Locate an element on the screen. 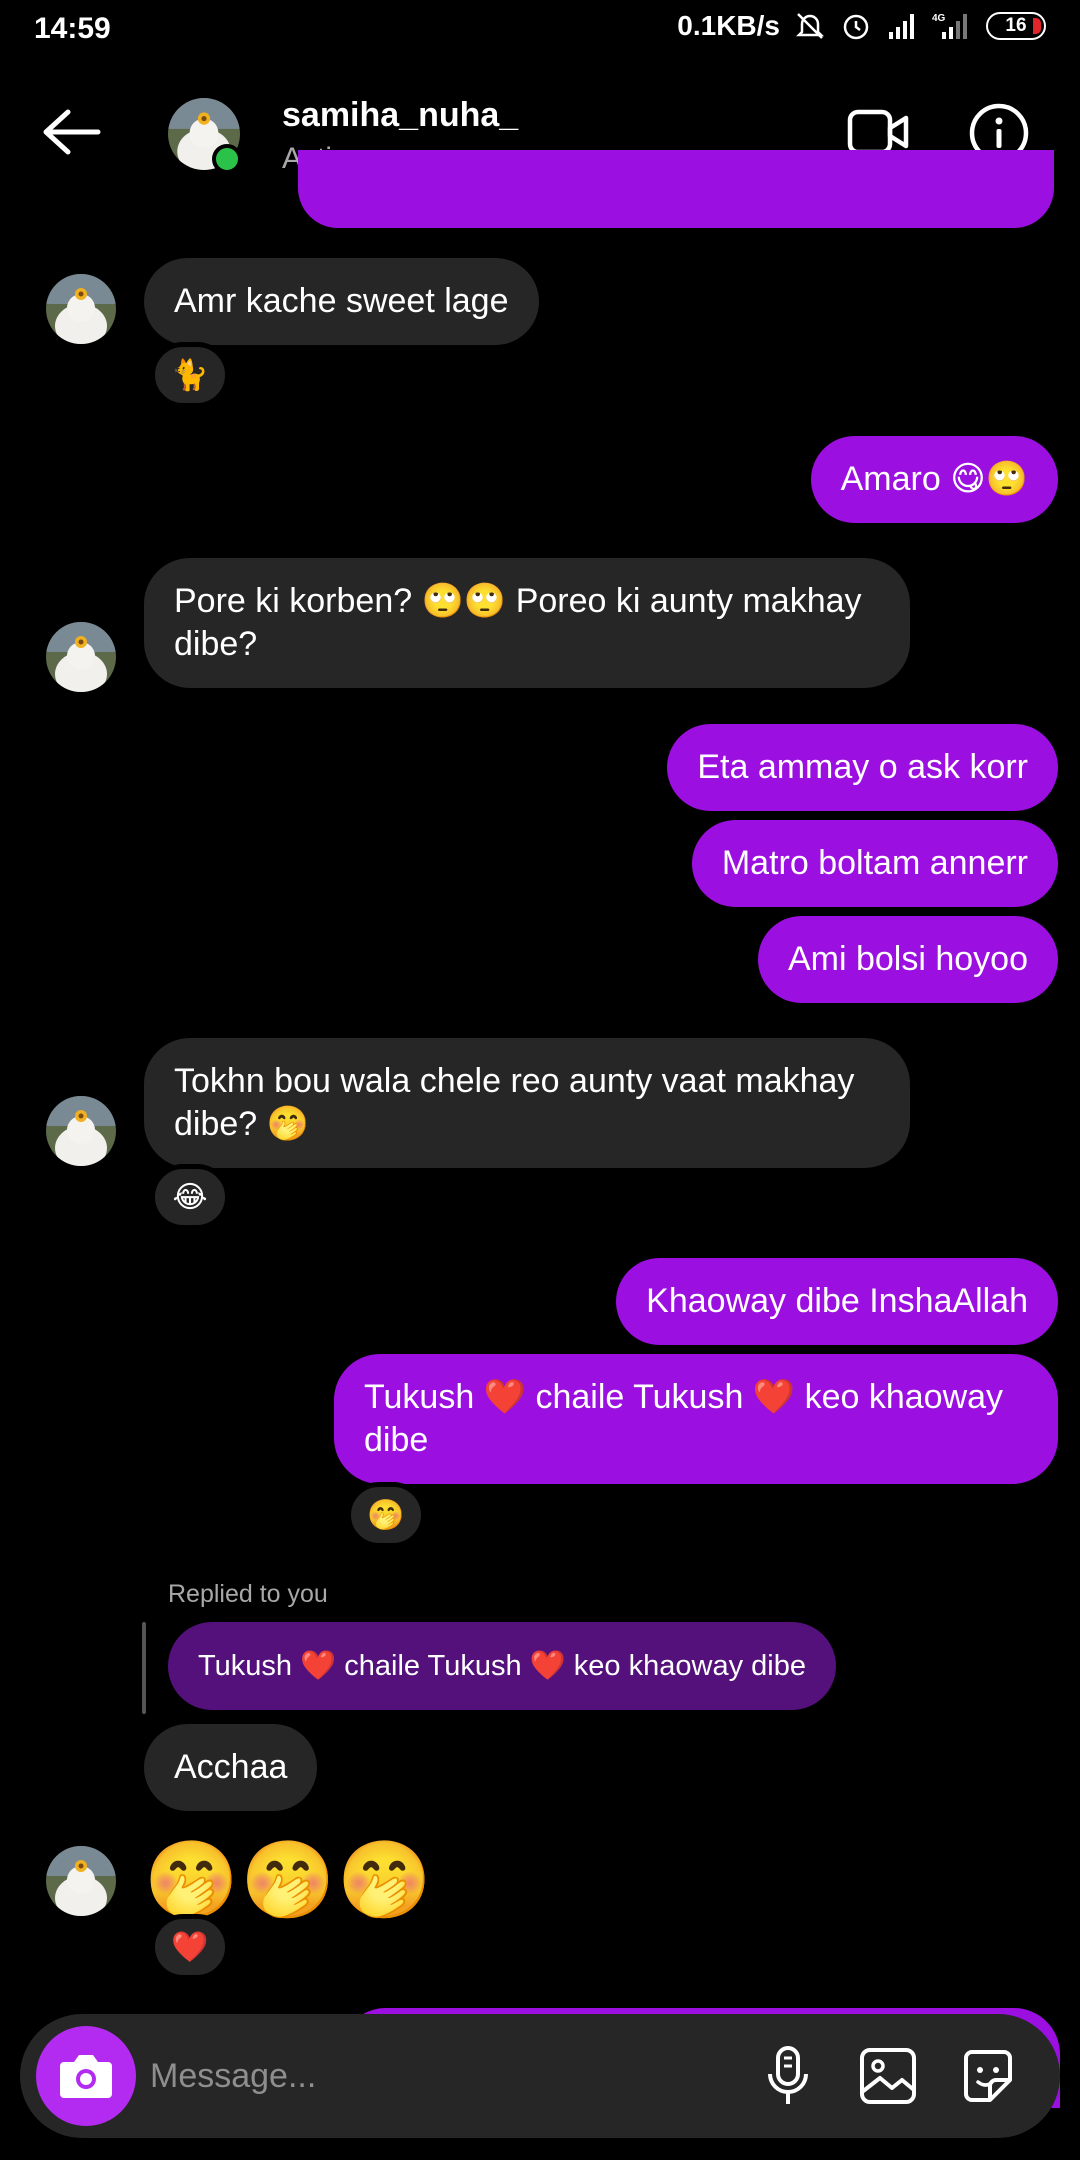 This screenshot has width=1080, height=2160. alarm-icon is located at coordinates (856, 27).